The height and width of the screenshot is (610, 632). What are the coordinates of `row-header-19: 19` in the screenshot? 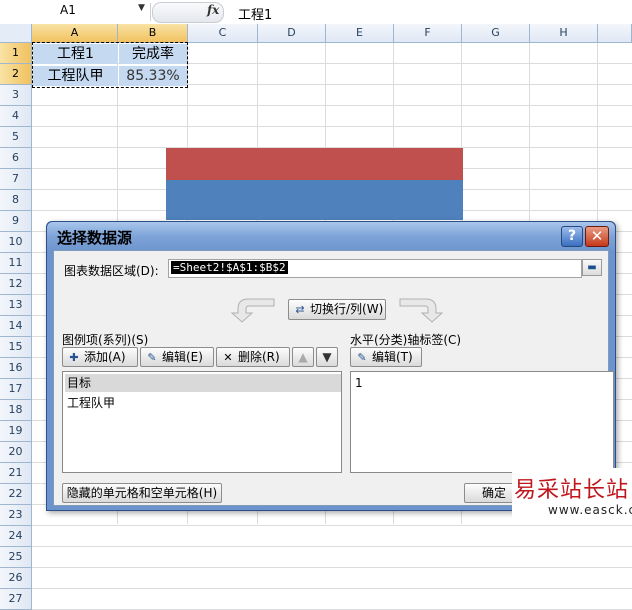 It's located at (16, 431).